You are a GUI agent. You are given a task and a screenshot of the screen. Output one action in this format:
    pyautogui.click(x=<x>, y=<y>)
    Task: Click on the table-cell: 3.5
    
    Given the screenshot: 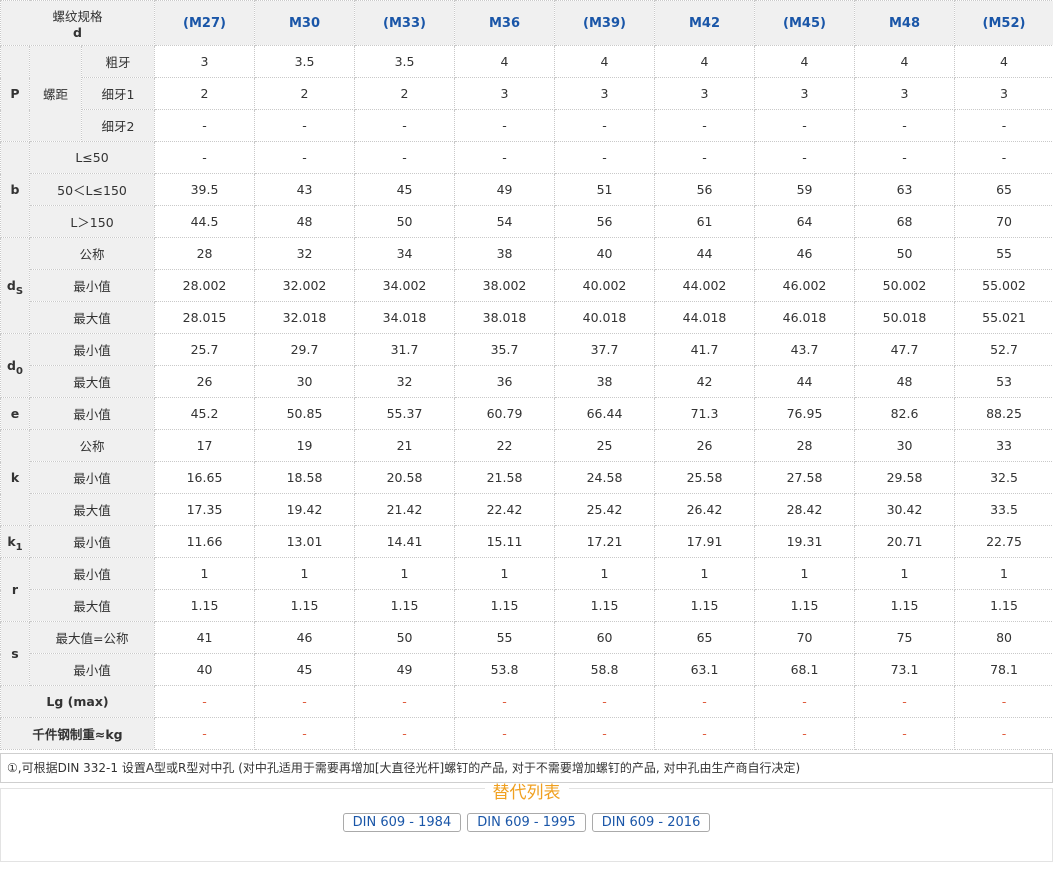 What is the action you would take?
    pyautogui.click(x=305, y=61)
    